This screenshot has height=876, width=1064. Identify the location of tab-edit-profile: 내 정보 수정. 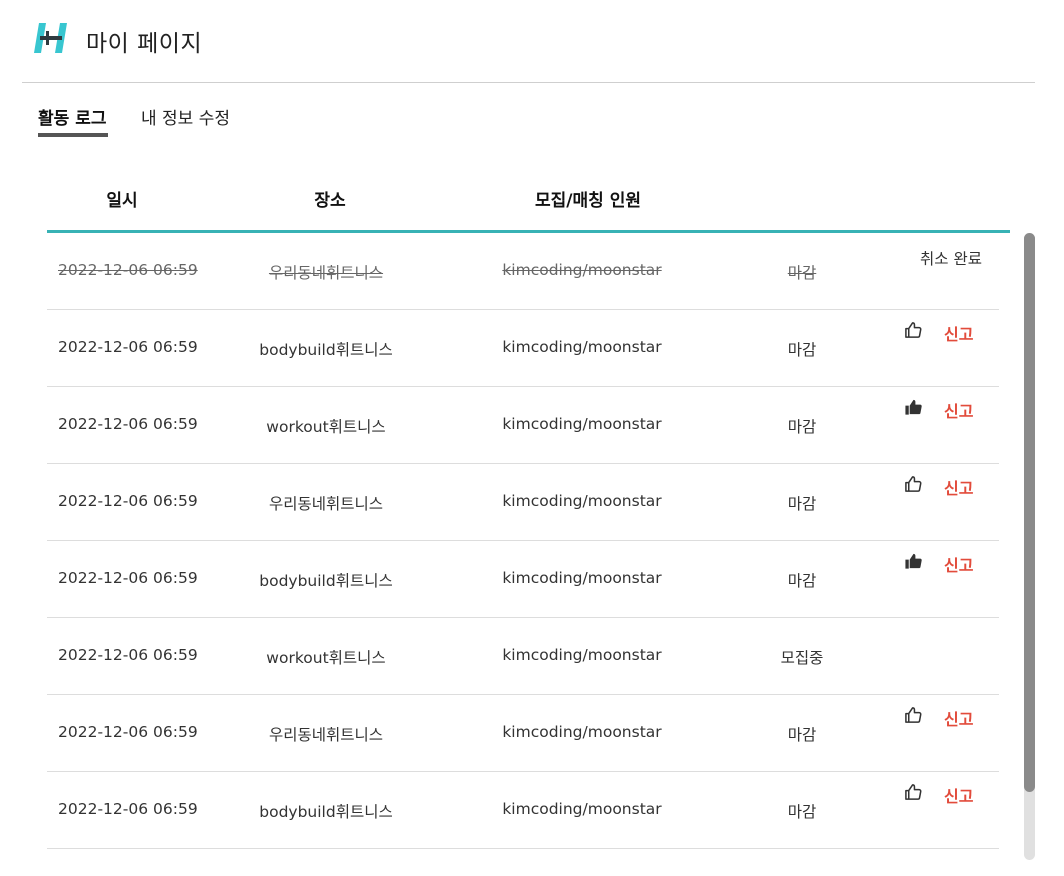
(185, 116).